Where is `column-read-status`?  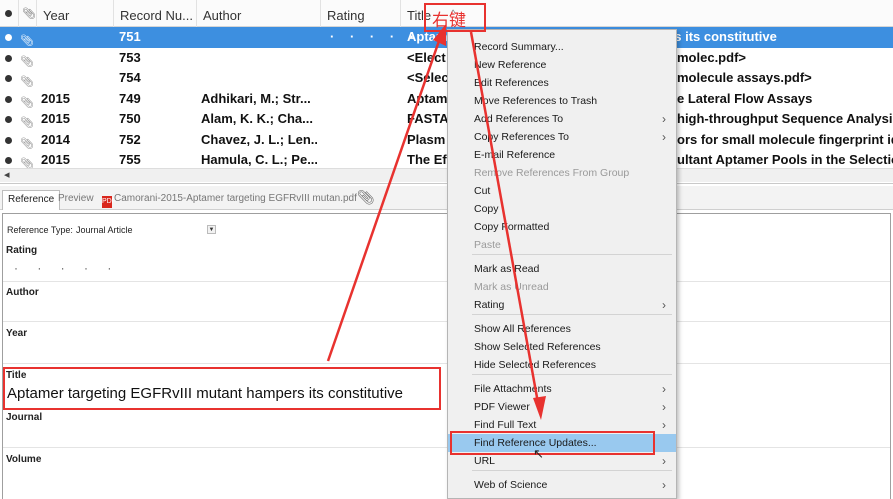 column-read-status is located at coordinates (9, 13).